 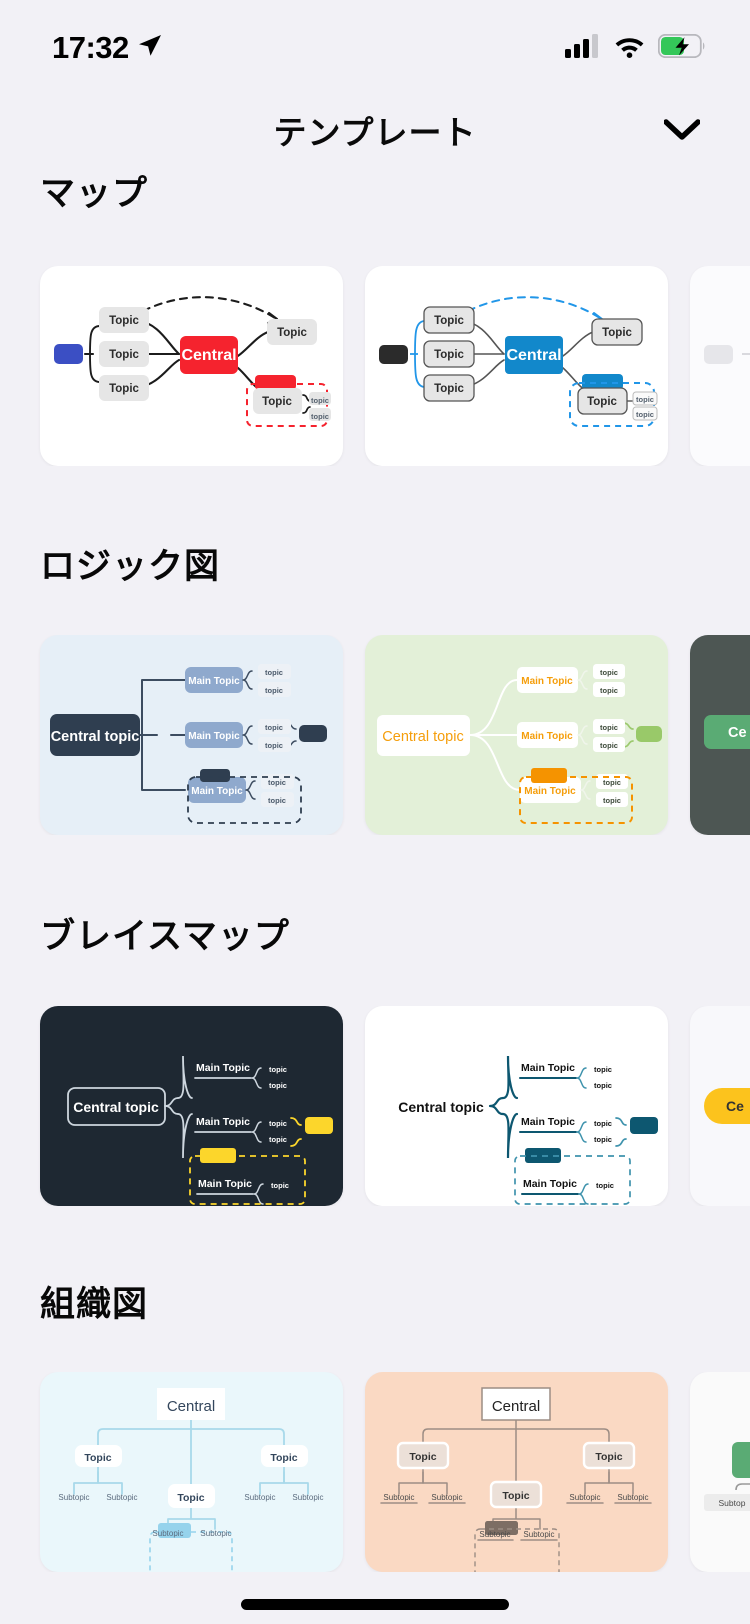 I want to click on cellular-signal-icon, so click(x=583, y=48).